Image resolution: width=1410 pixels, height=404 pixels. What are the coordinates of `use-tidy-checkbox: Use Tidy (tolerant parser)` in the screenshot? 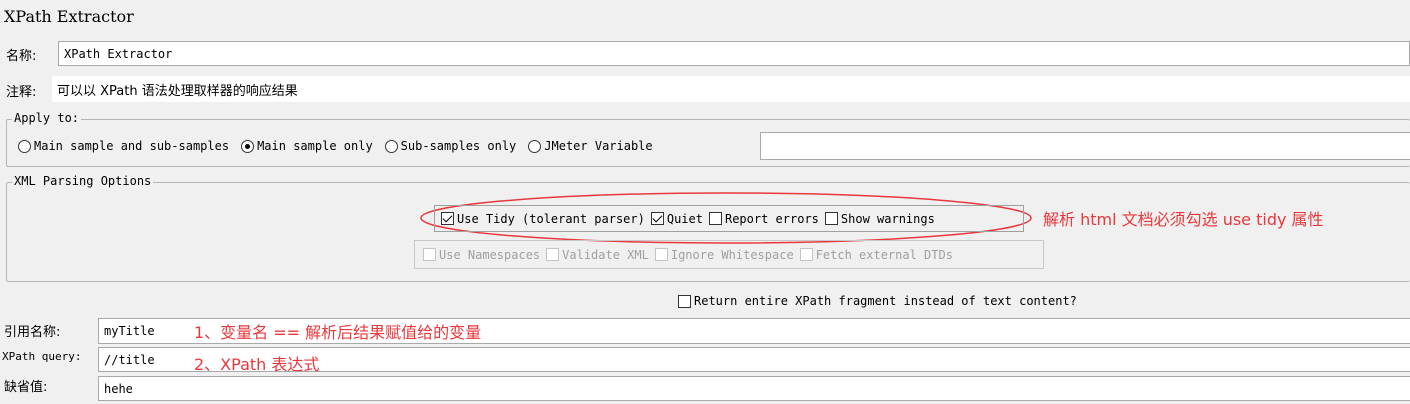 It's located at (543, 219).